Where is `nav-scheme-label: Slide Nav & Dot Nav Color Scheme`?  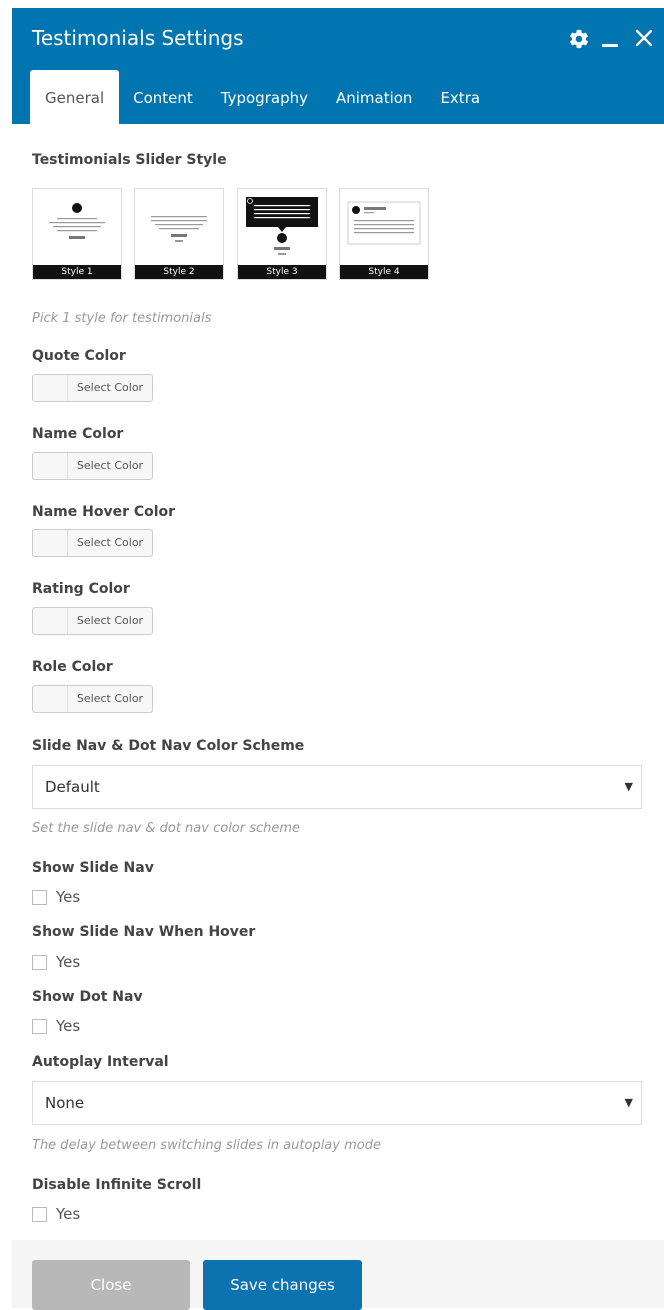
nav-scheme-label: Slide Nav & Dot Nav Color Scheme is located at coordinates (168, 746).